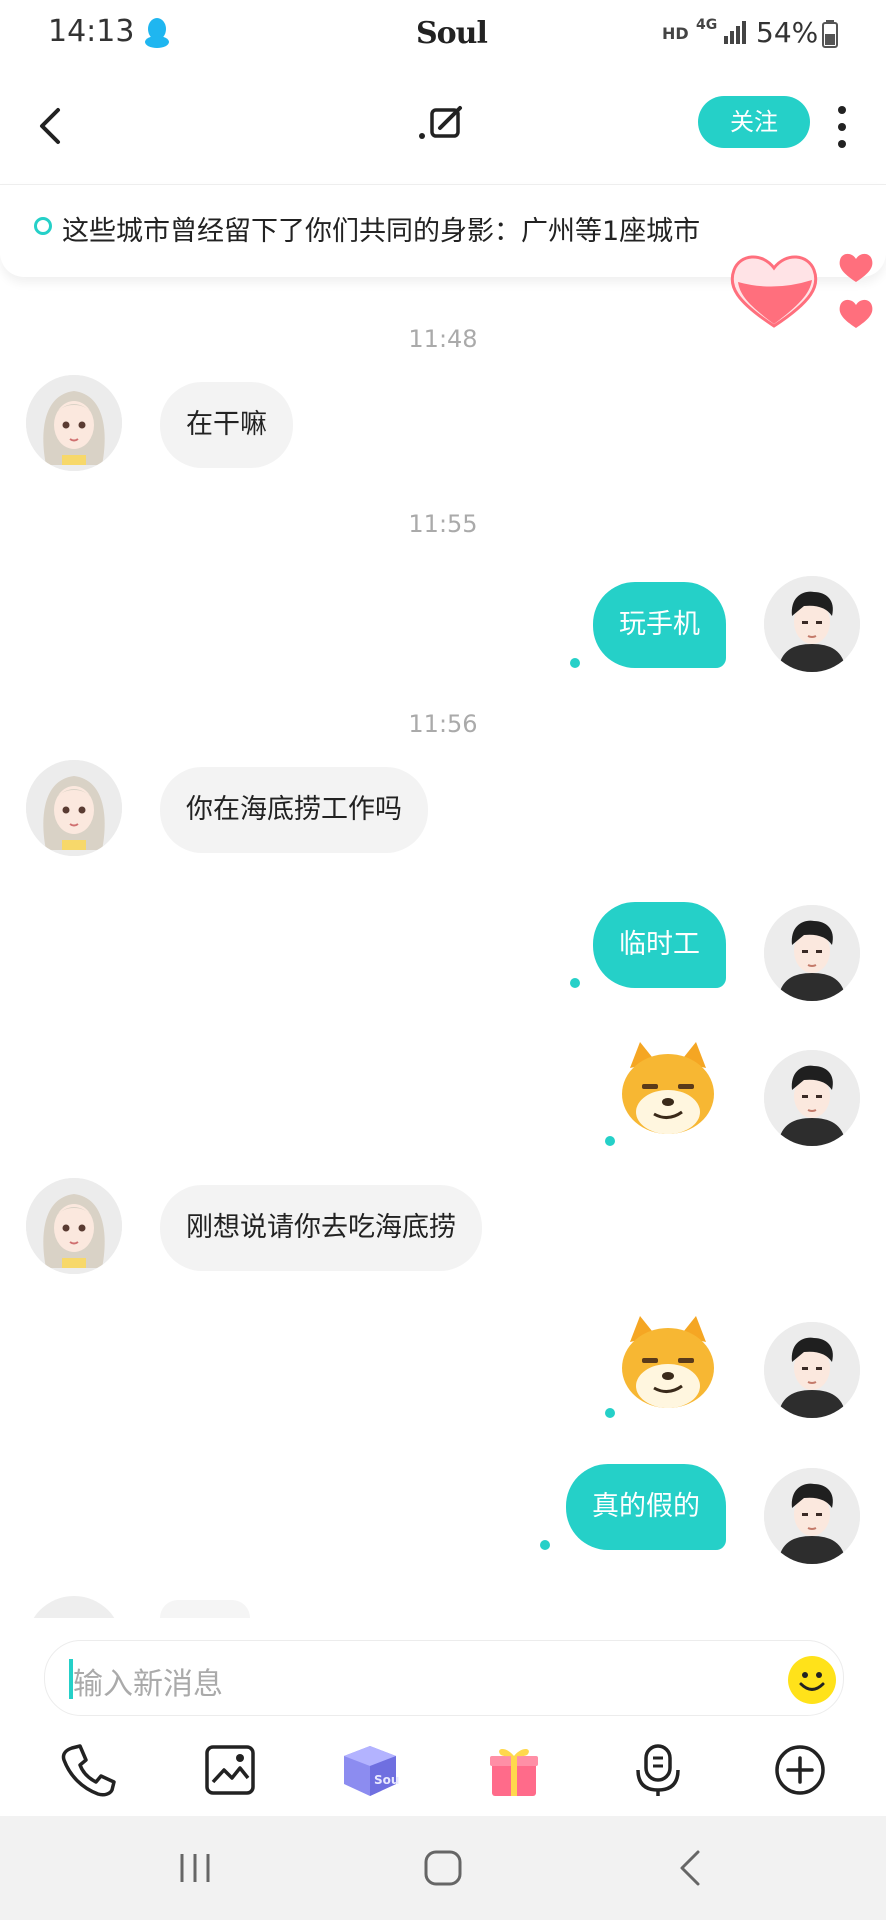 The image size is (886, 1920). What do you see at coordinates (443, 724) in the screenshot?
I see `timestamp: 11:56` at bounding box center [443, 724].